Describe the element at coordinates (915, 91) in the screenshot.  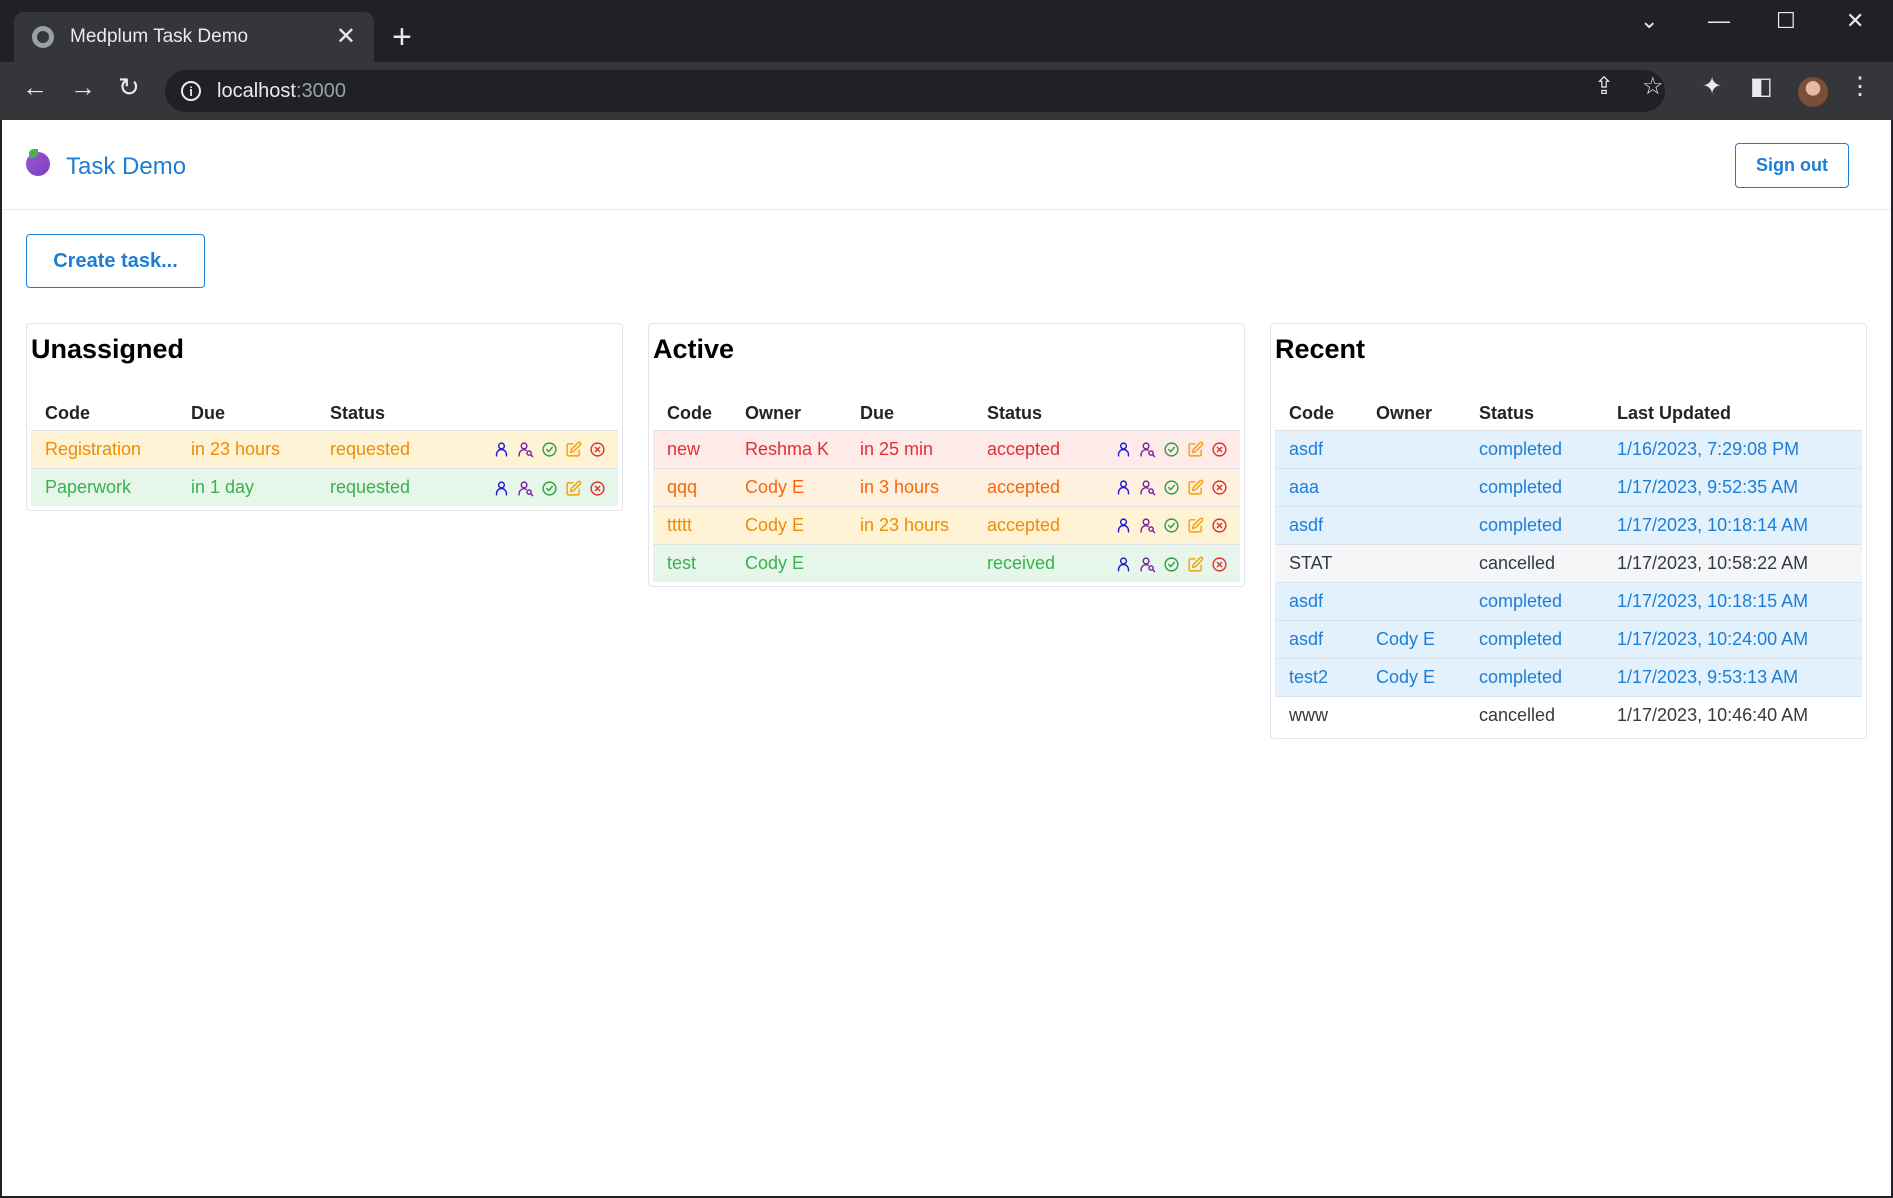
I see `address-bar: i localhost:3000` at that location.